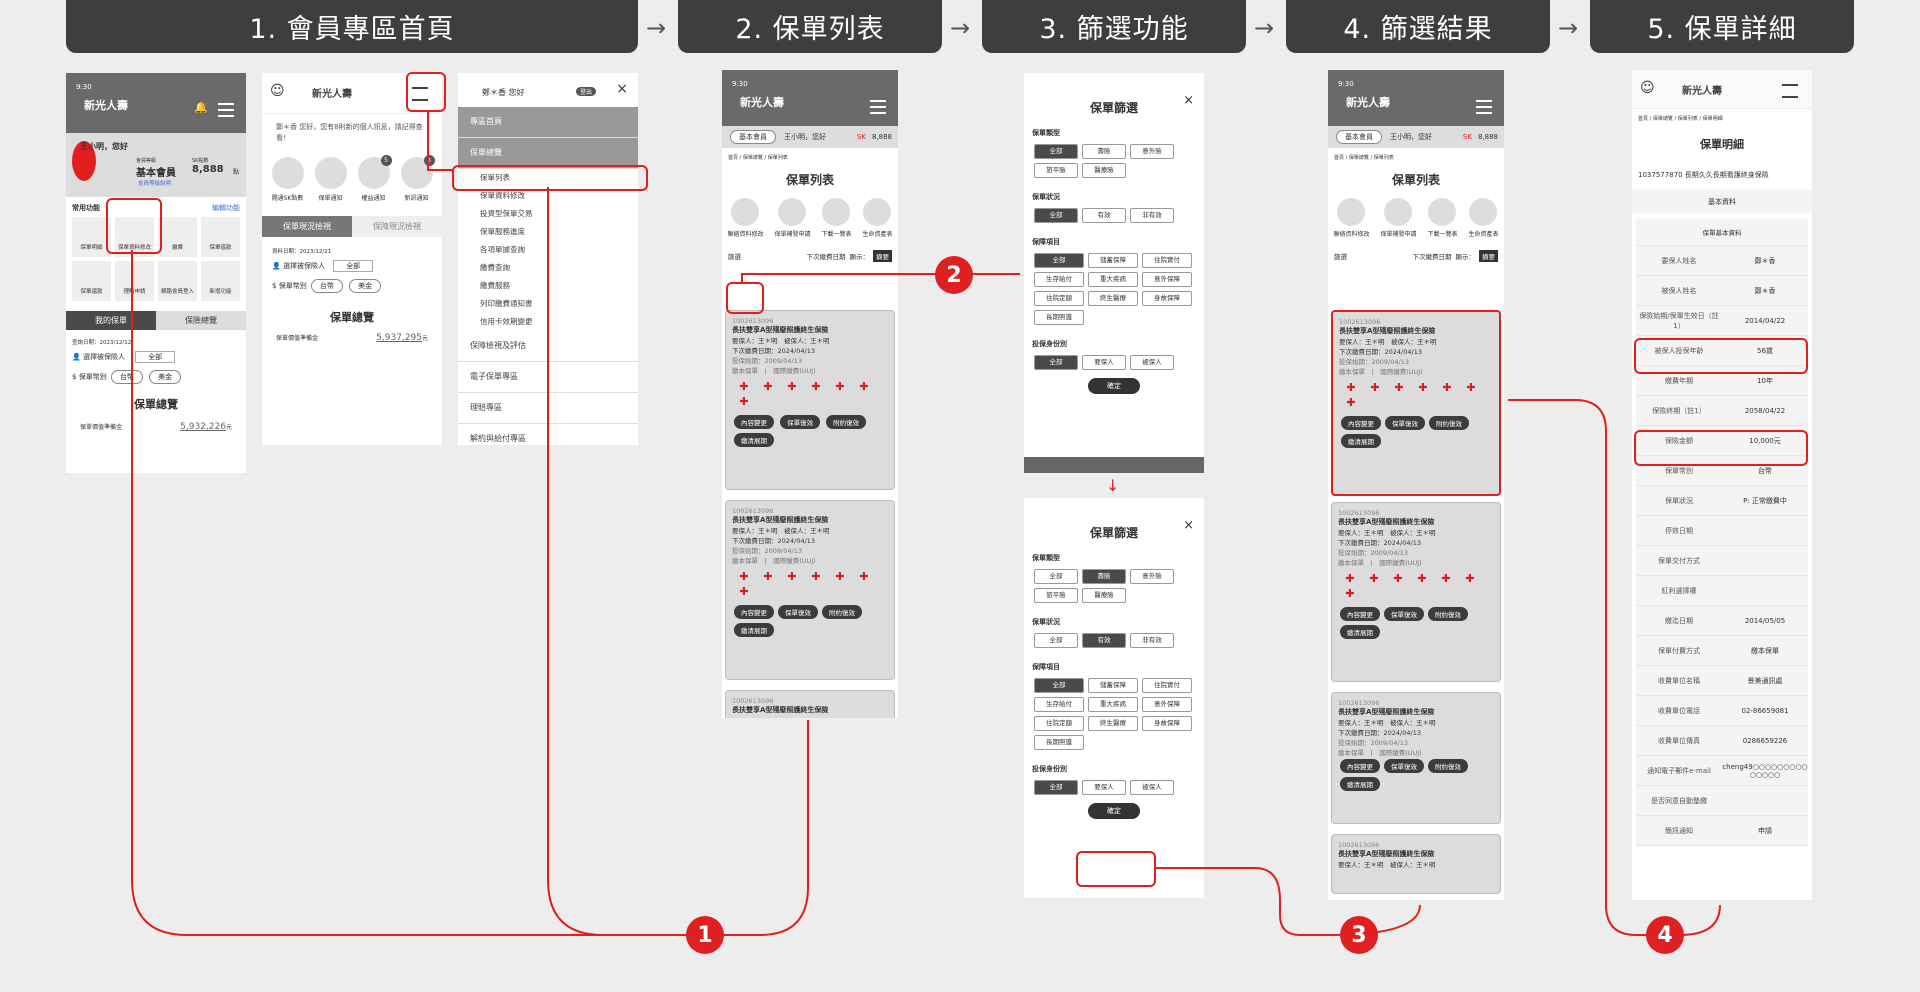  What do you see at coordinates (705, 935) in the screenshot?
I see `step-1-badge: 1` at bounding box center [705, 935].